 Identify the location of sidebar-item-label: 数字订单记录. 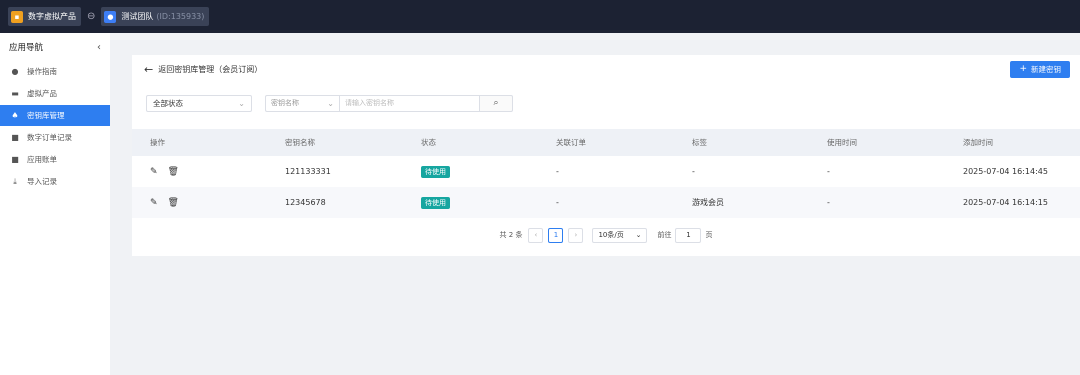
(49, 137).